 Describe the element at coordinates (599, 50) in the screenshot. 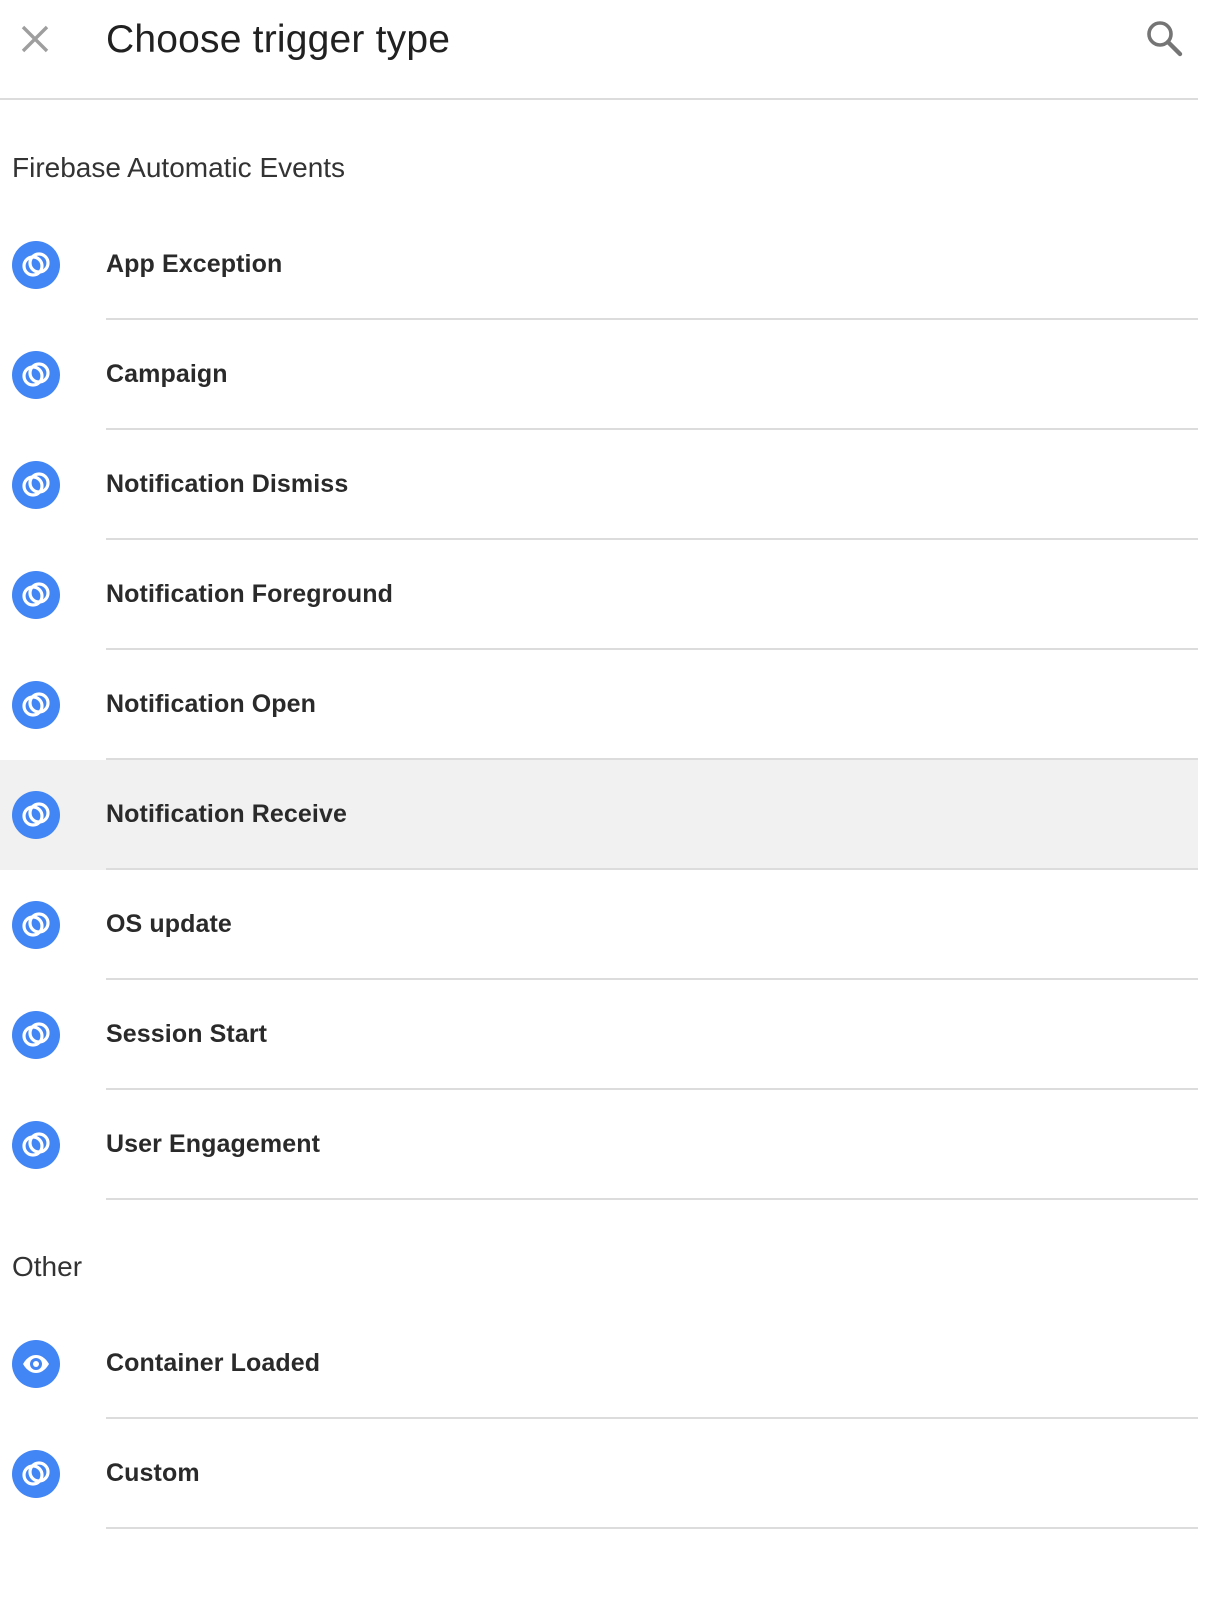

I see `panel-header: Choose trigger type` at that location.